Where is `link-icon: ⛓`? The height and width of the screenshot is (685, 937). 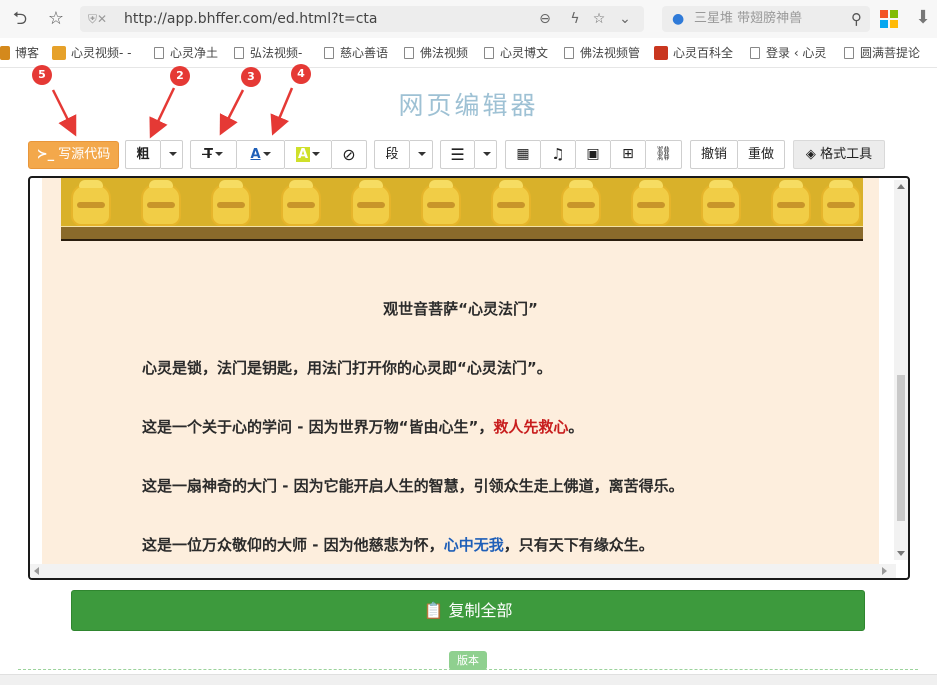 link-icon: ⛓ is located at coordinates (663, 154).